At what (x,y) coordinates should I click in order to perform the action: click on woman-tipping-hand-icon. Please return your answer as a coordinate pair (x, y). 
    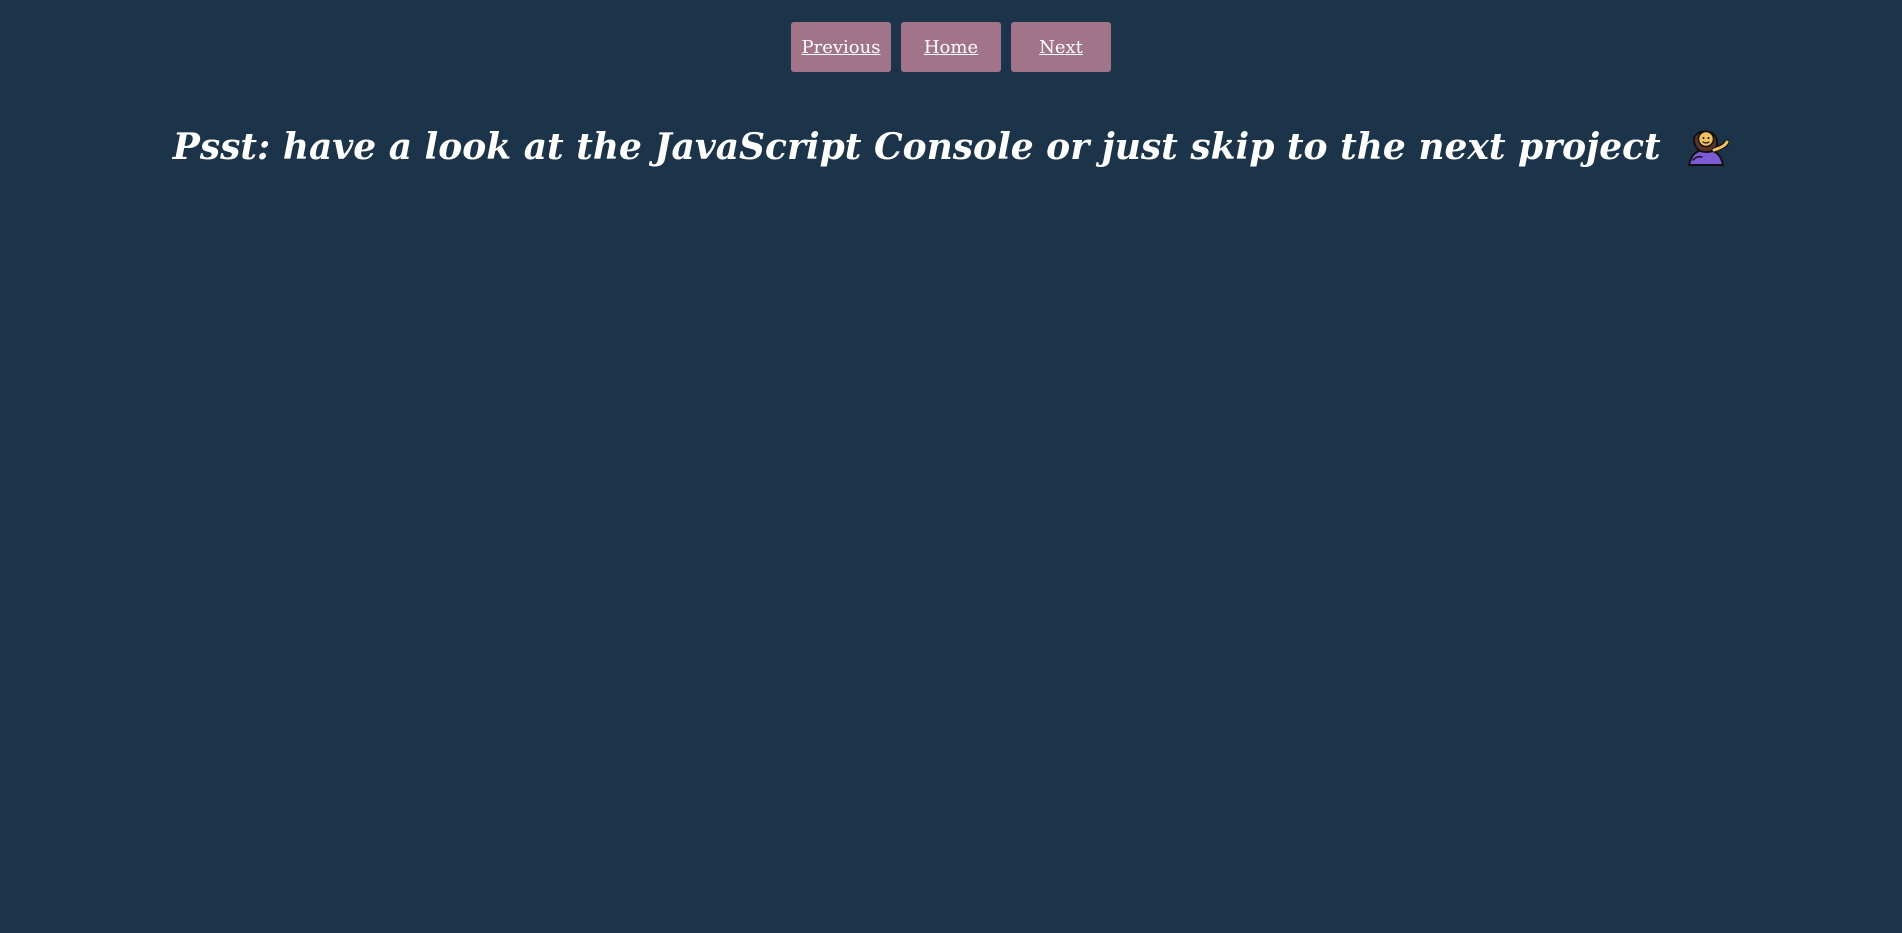
    Looking at the image, I should click on (1706, 152).